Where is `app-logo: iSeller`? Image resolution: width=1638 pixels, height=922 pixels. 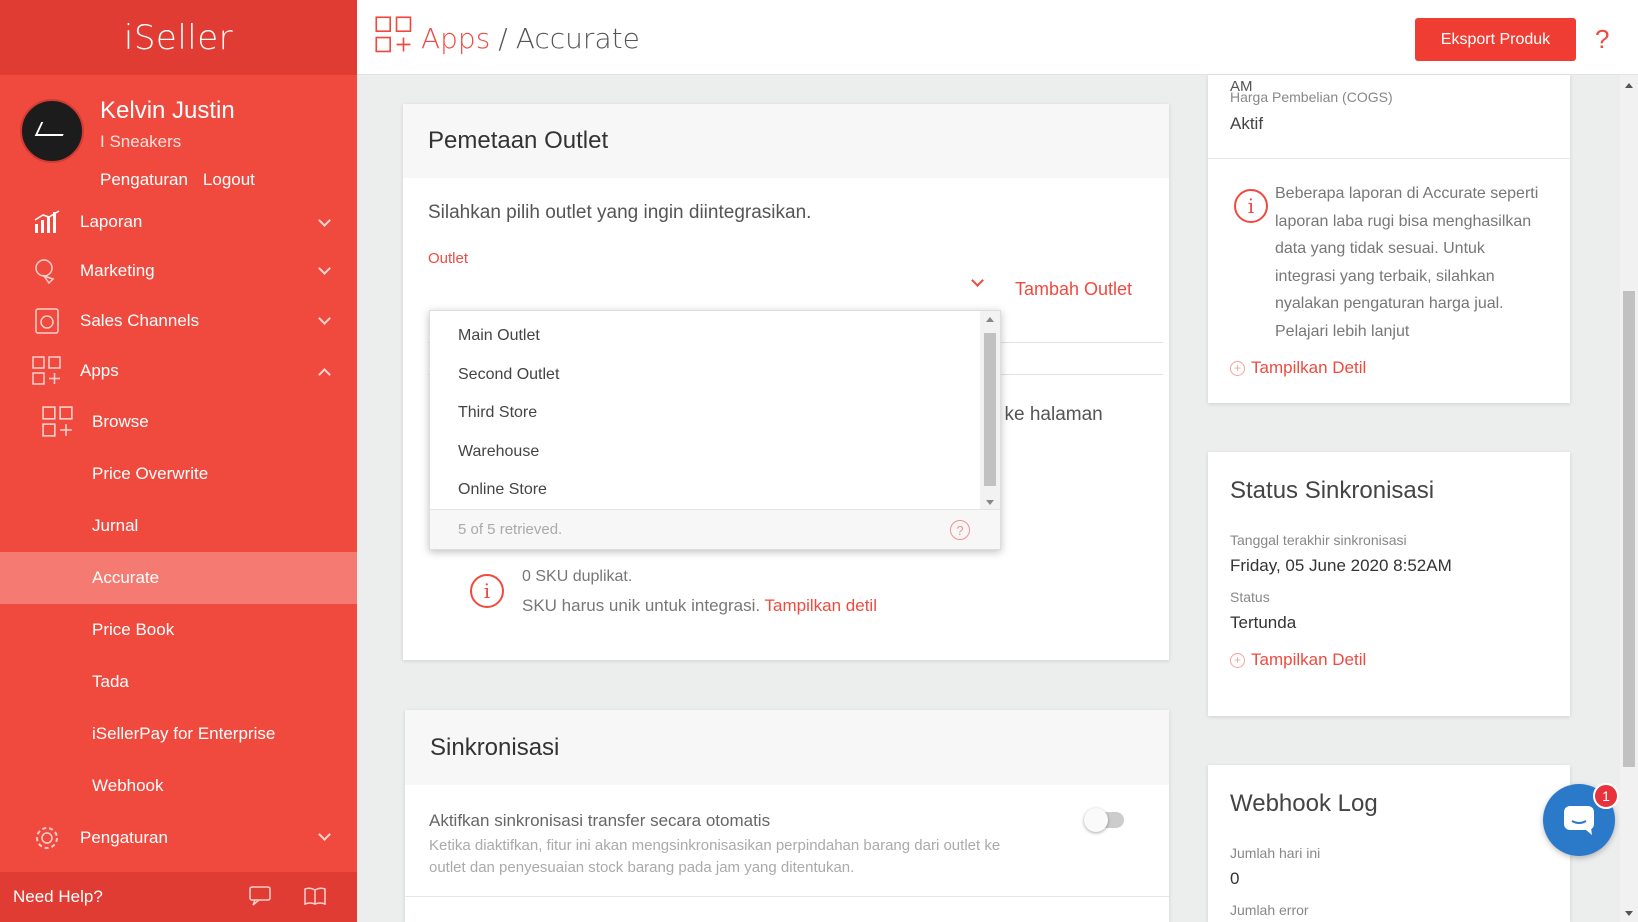
app-logo: iSeller is located at coordinates (178, 37).